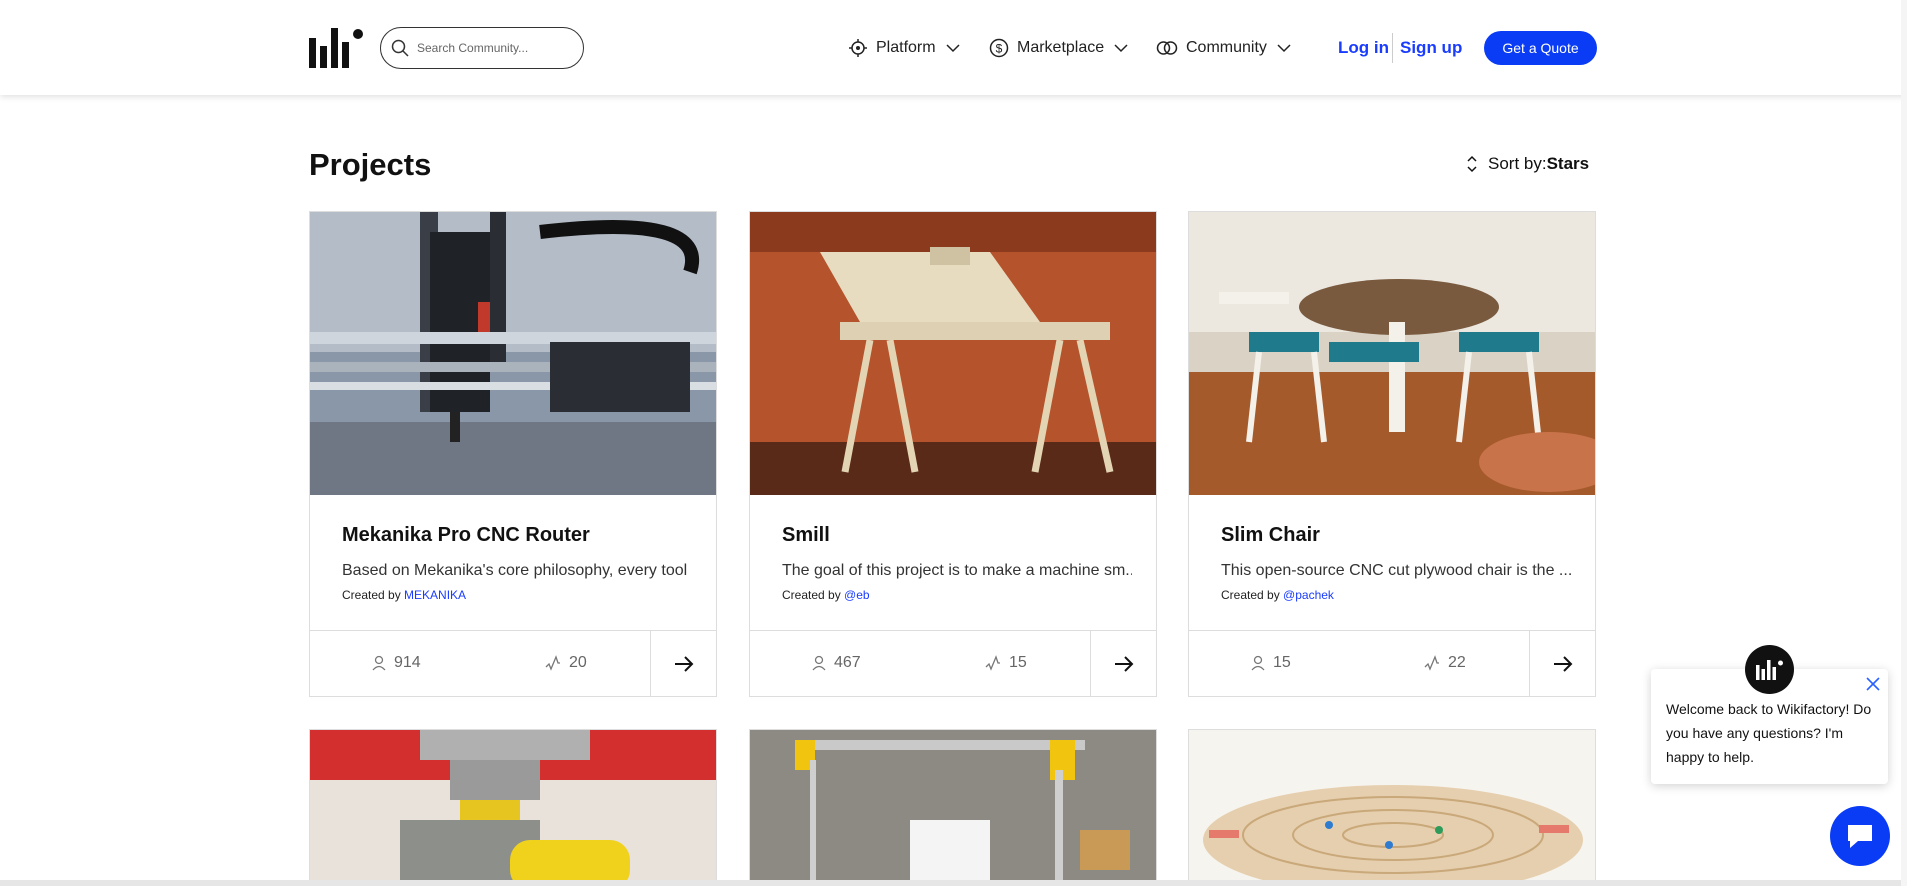 The width and height of the screenshot is (1907, 886). What do you see at coordinates (858, 48) in the screenshot?
I see `crosshair-icon` at bounding box center [858, 48].